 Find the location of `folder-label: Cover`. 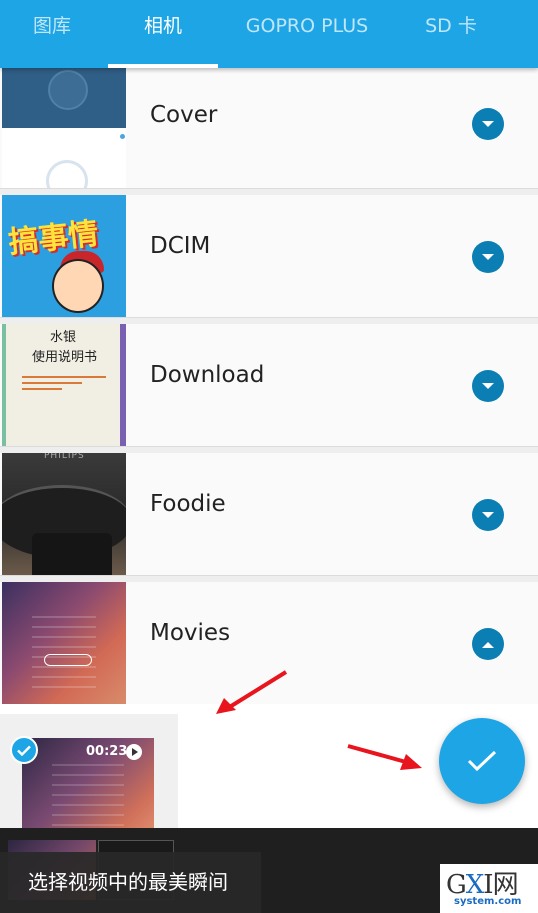

folder-label: Cover is located at coordinates (184, 115).